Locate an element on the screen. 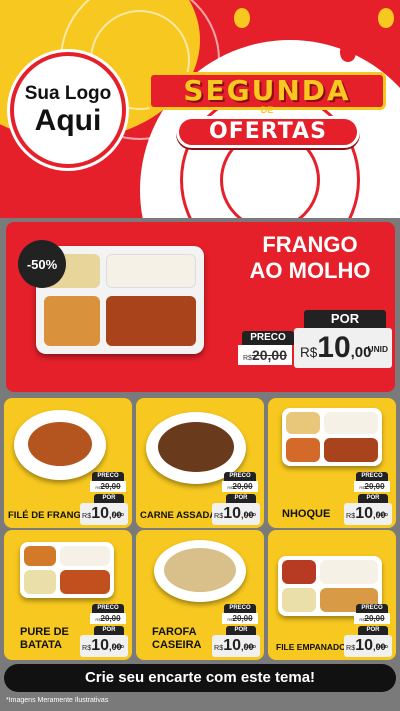 The height and width of the screenshot is (711, 400). product-card: FILE EMPANADO PRECO R$20,00 POR R$10,00 UNID is located at coordinates (332, 595).